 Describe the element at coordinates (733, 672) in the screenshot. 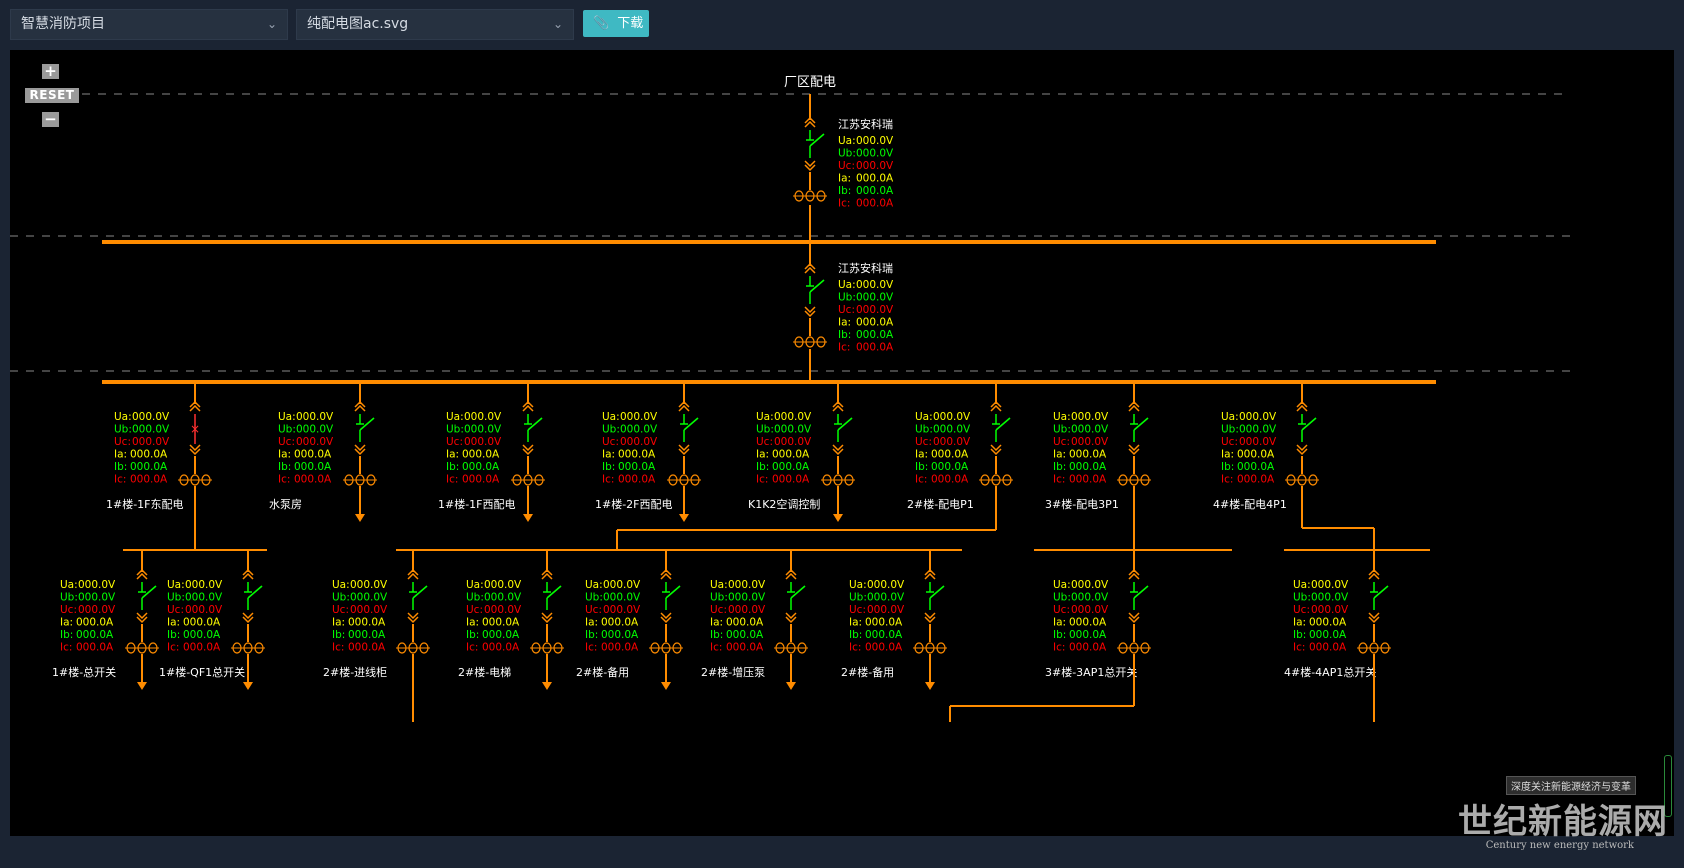

I see `feeder-label: 2#楼-增压泵` at that location.